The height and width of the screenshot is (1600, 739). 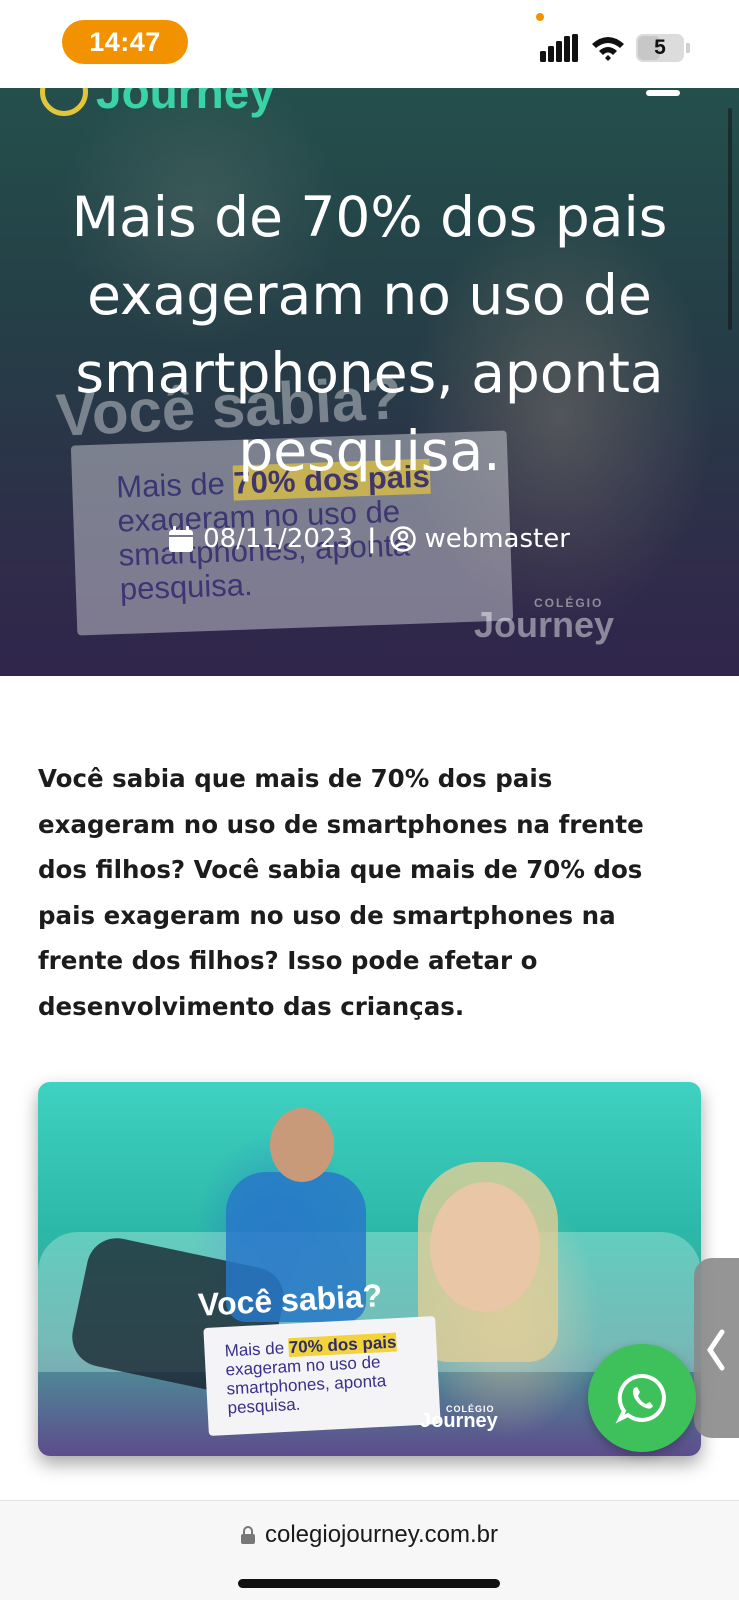 I want to click on calendar-icon, so click(x=181, y=539).